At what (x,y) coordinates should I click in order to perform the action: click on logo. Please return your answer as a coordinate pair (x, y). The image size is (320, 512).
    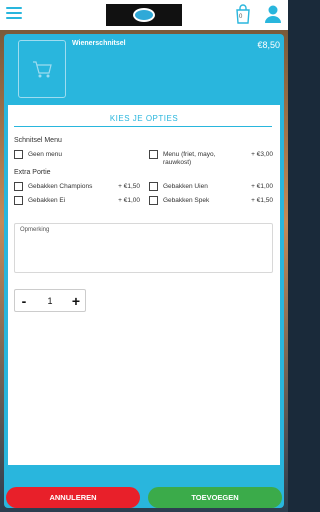
    Looking at the image, I should click on (144, 15).